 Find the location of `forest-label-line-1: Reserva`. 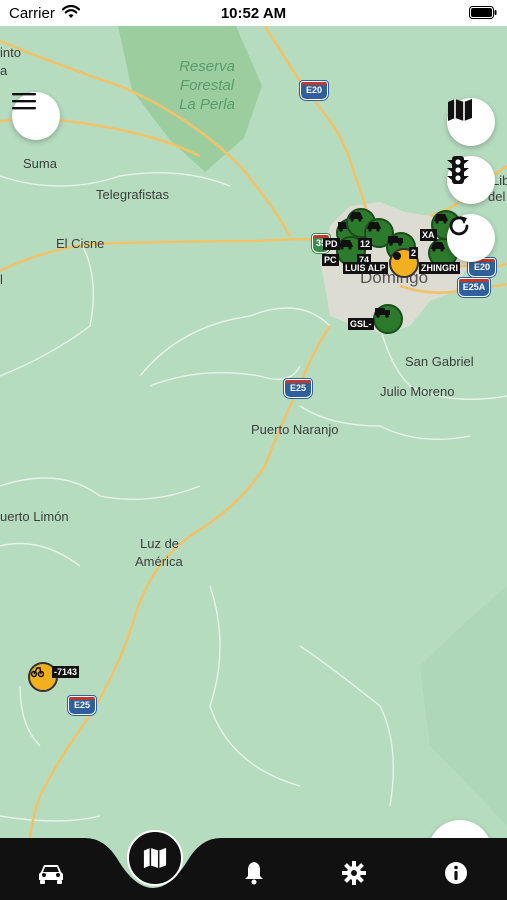

forest-label-line-1: Reserva is located at coordinates (207, 66).